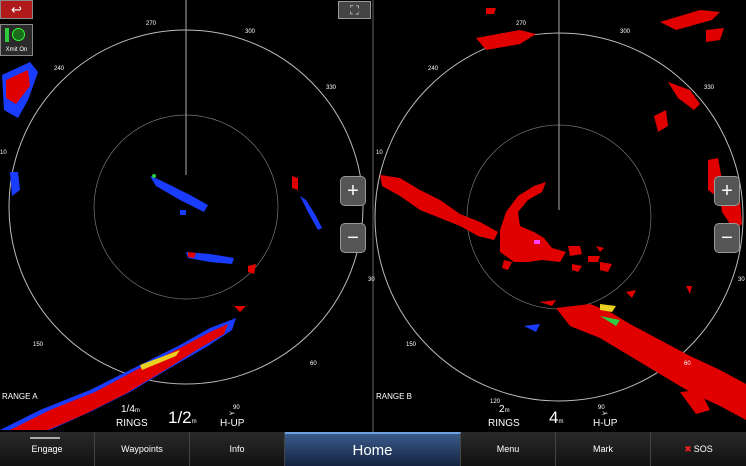 The height and width of the screenshot is (466, 746). What do you see at coordinates (182, 418) in the screenshot?
I see `left-range-value: 1/2m` at bounding box center [182, 418].